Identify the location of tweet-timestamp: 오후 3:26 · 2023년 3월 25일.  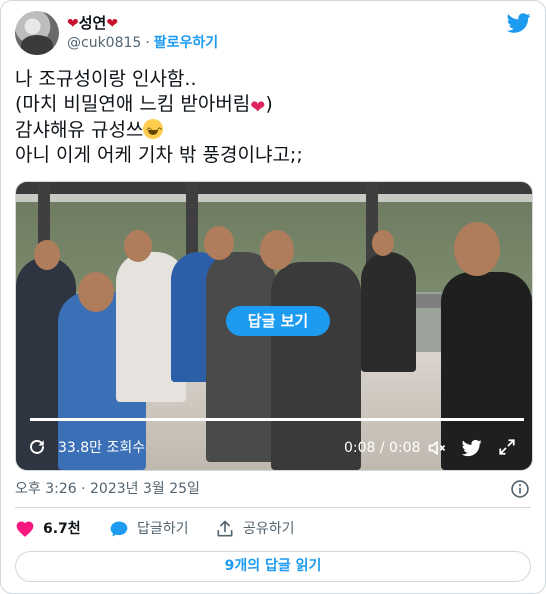
(107, 489).